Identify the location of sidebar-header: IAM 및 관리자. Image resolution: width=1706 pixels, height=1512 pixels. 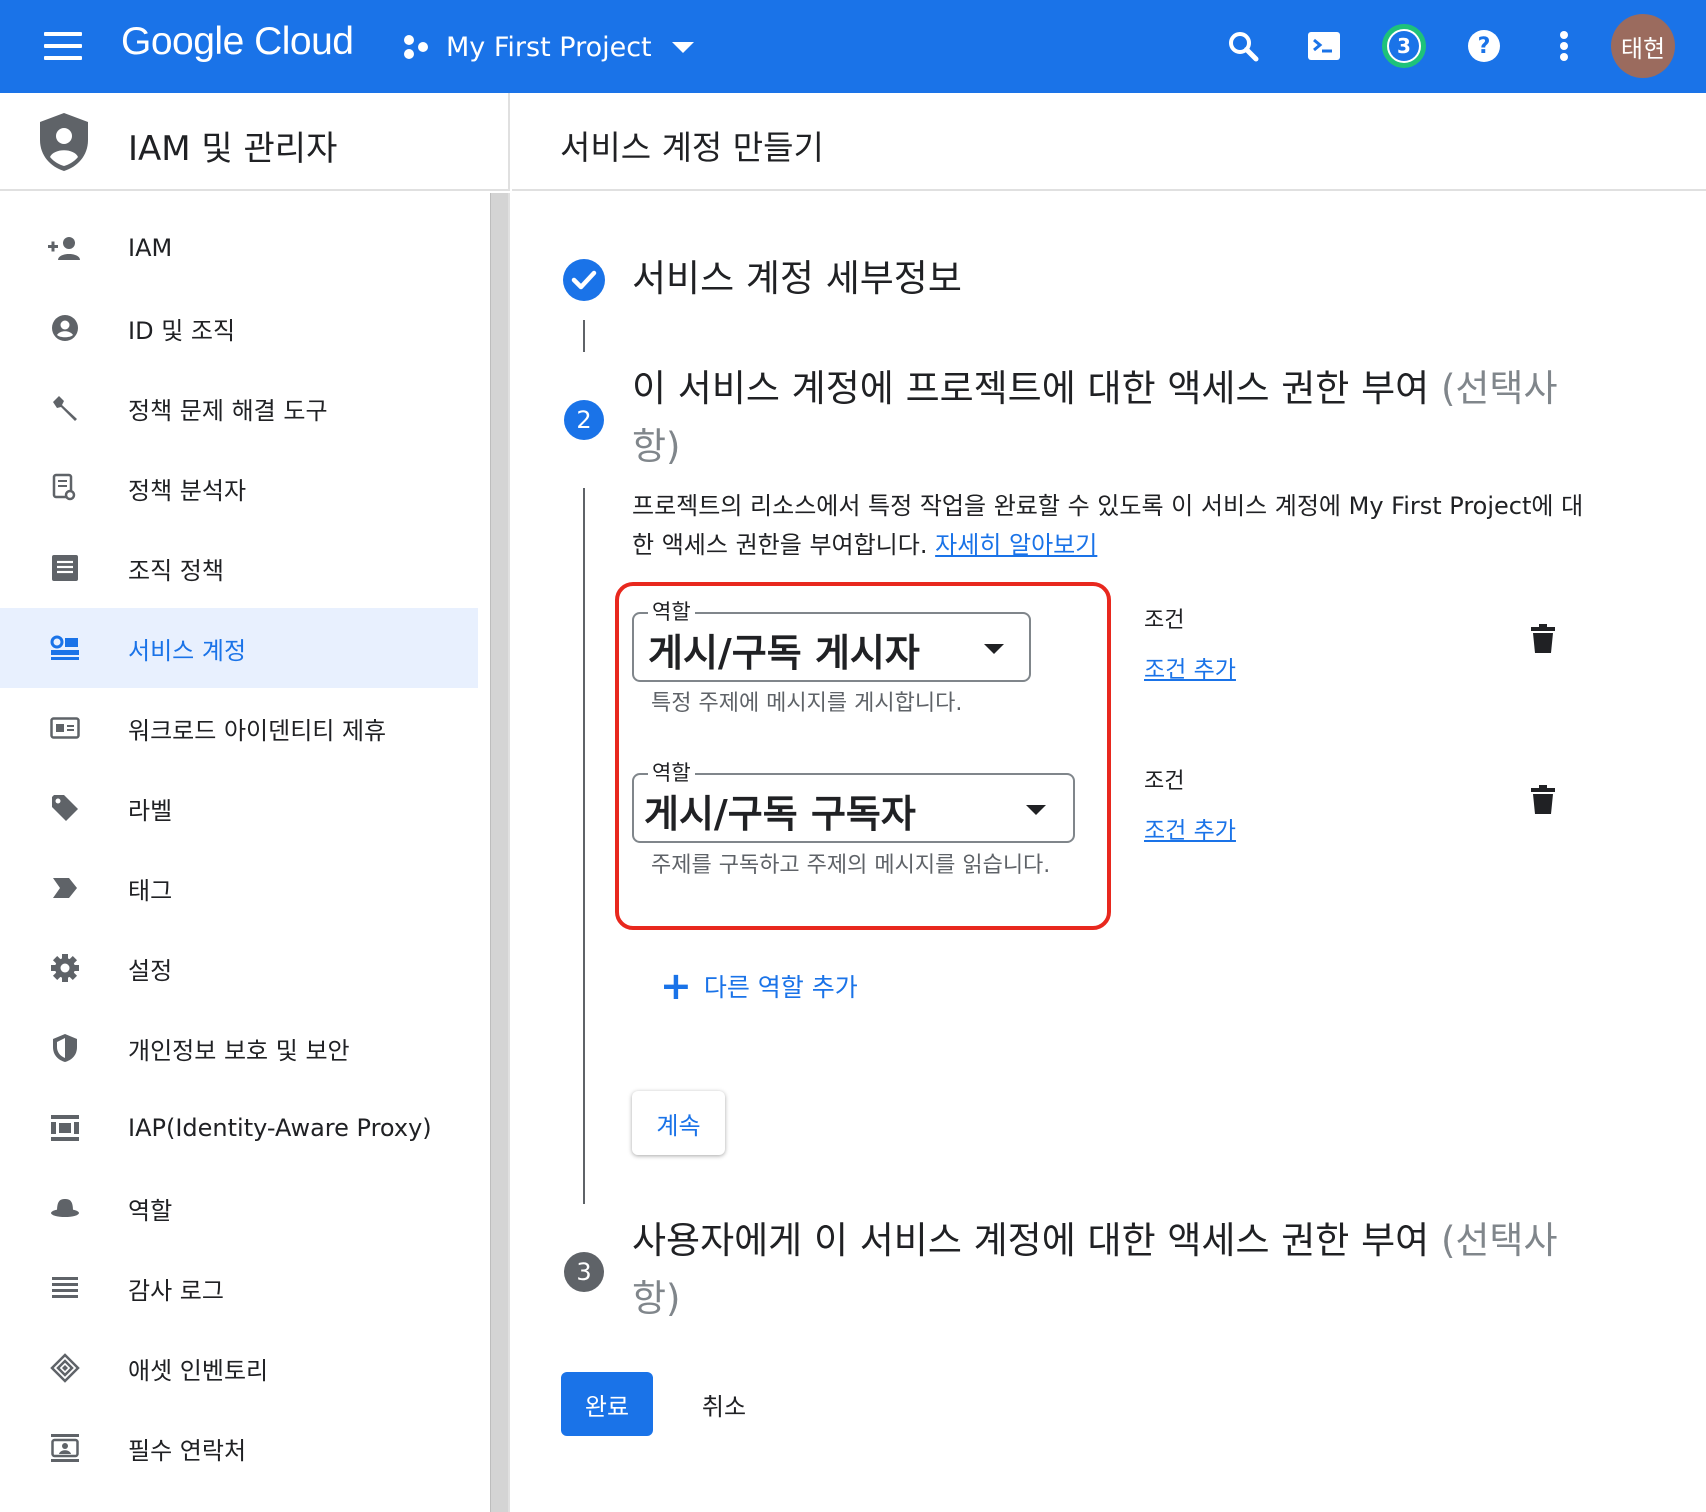
(255, 142).